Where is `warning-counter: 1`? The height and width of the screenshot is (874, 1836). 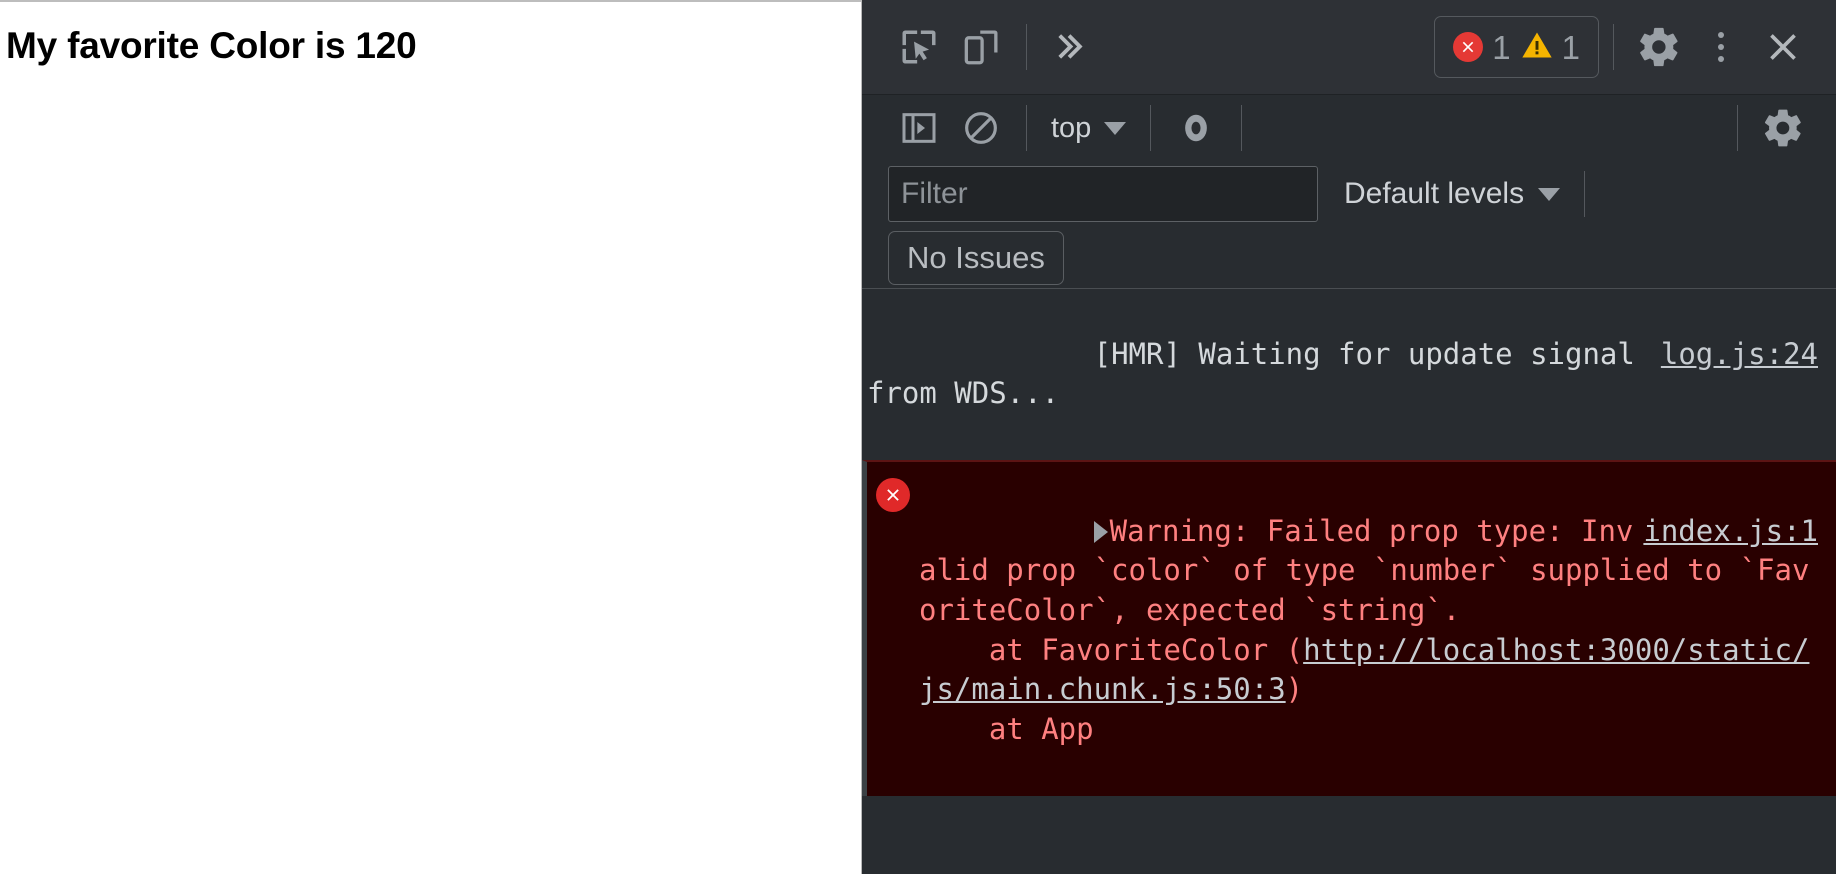
warning-counter: 1 is located at coordinates (1550, 47).